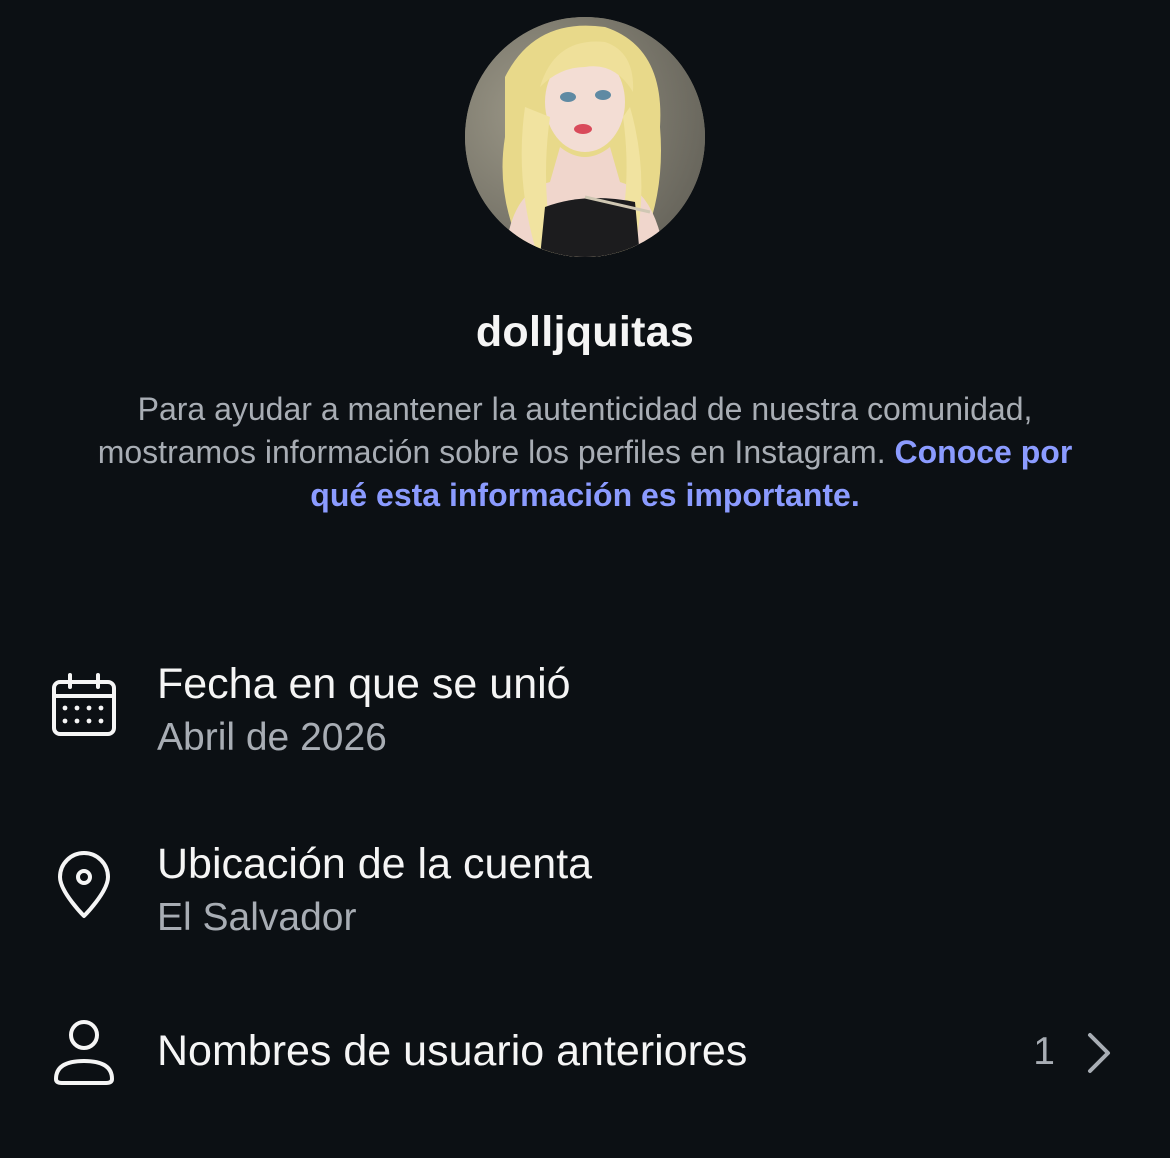 The image size is (1170, 1158). I want to click on date-joined-title: Fecha en que se unió, so click(364, 684).